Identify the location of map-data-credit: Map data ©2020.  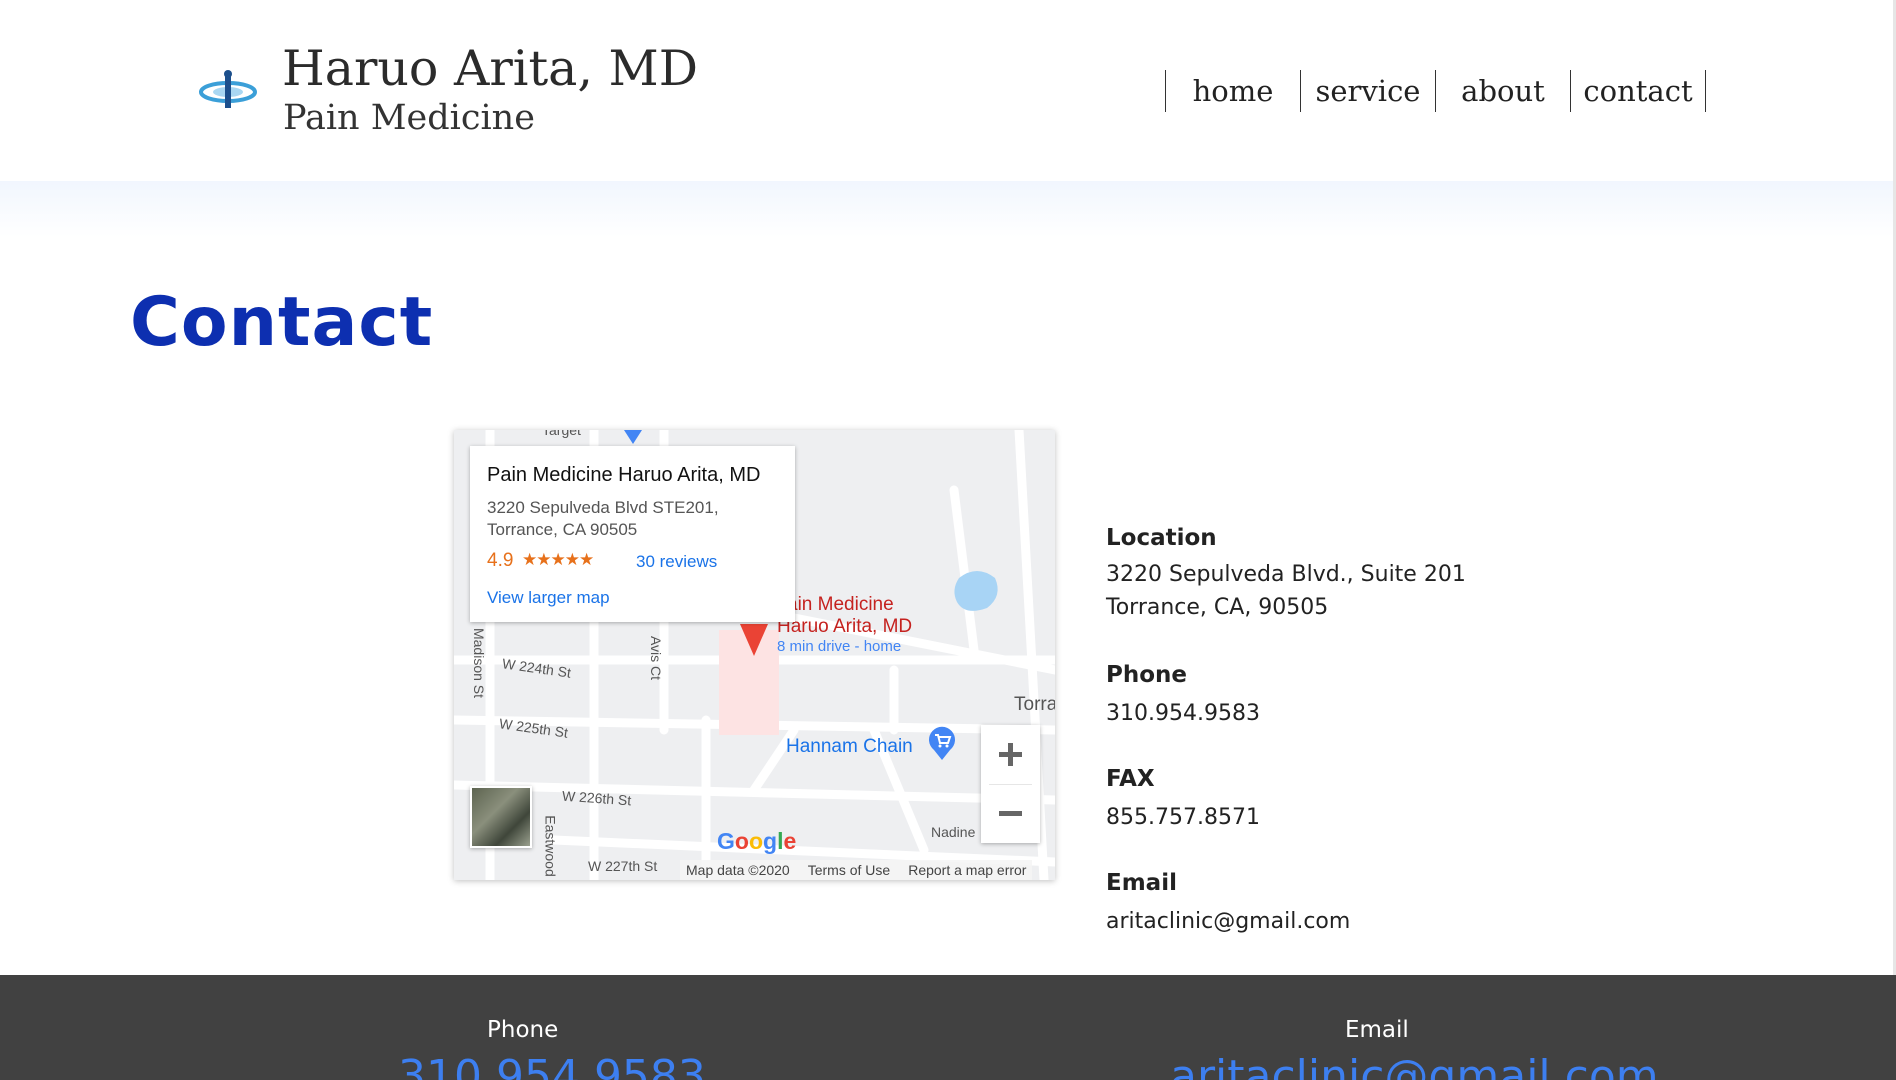
(738, 870).